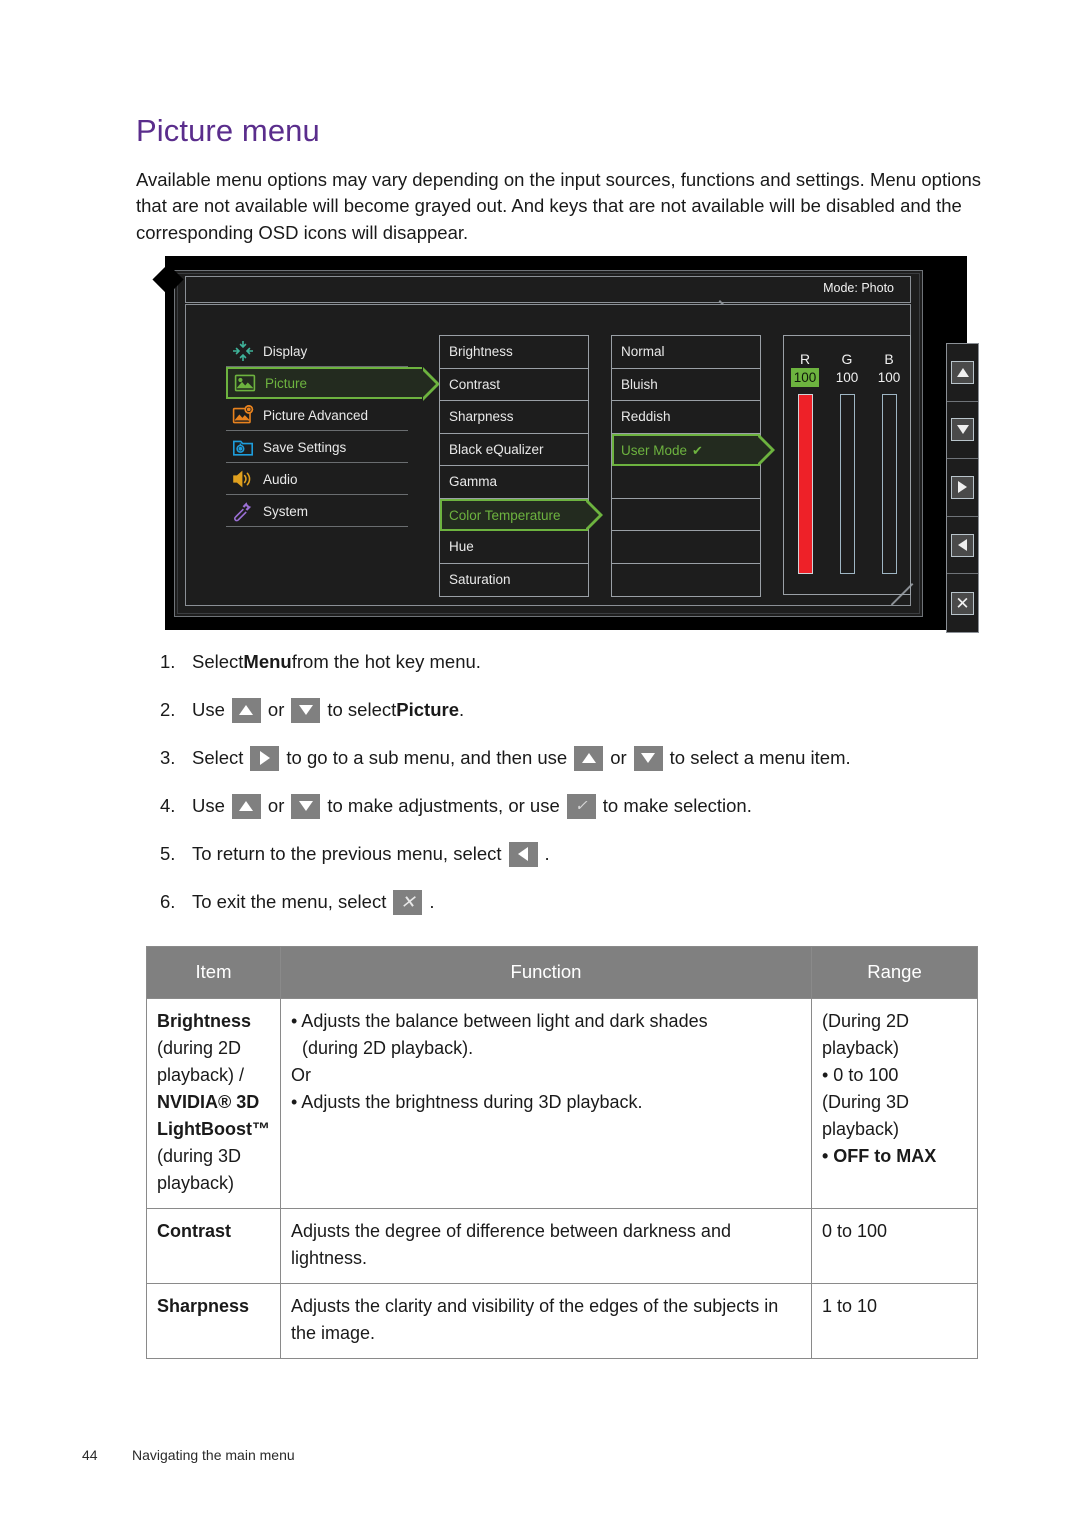 The height and width of the screenshot is (1527, 1080). Describe the element at coordinates (285, 351) in the screenshot. I see `osd-sidebar-item-label: Display` at that location.